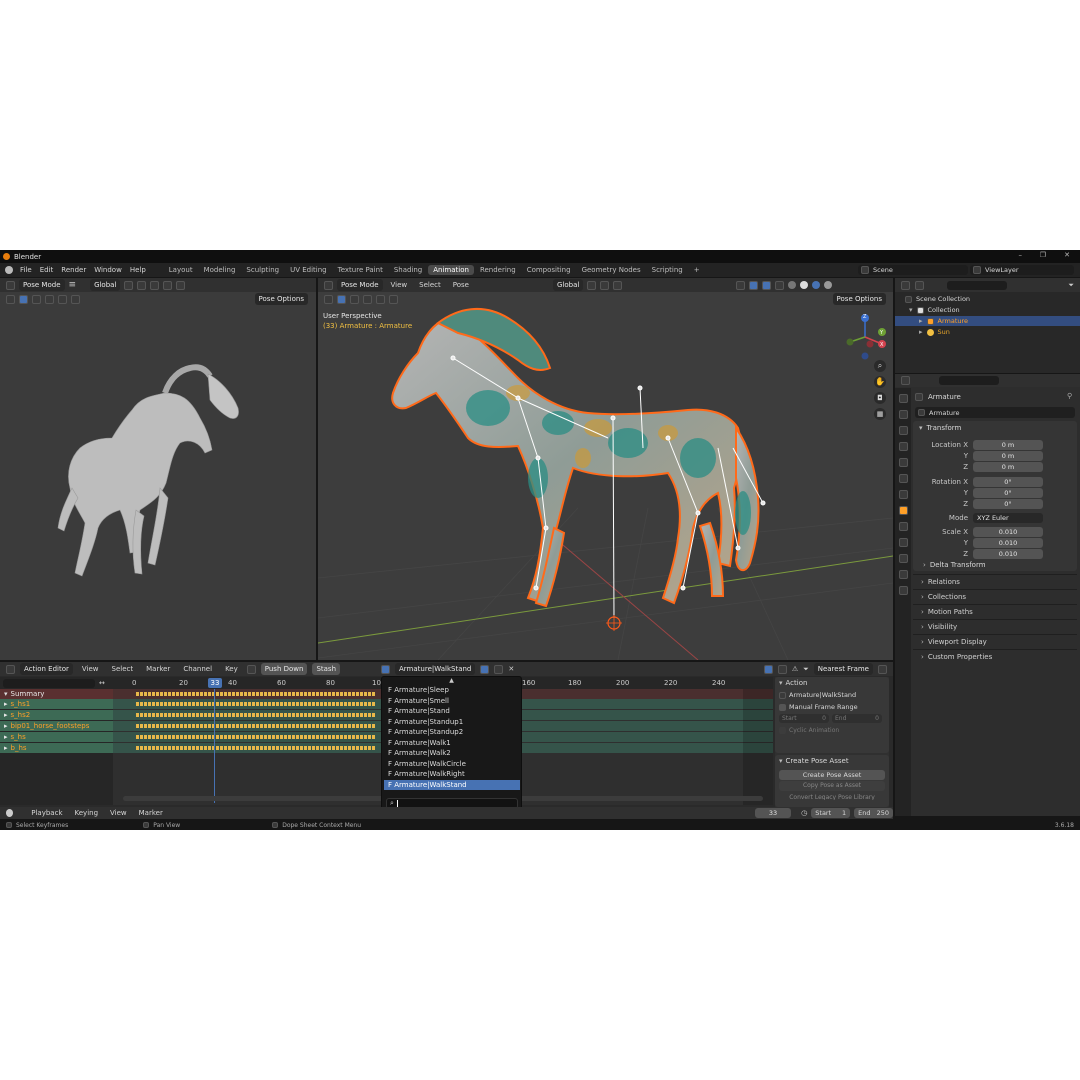 The width and height of the screenshot is (1080, 1080). I want to click on section-collections: › Collections, so click(995, 596).